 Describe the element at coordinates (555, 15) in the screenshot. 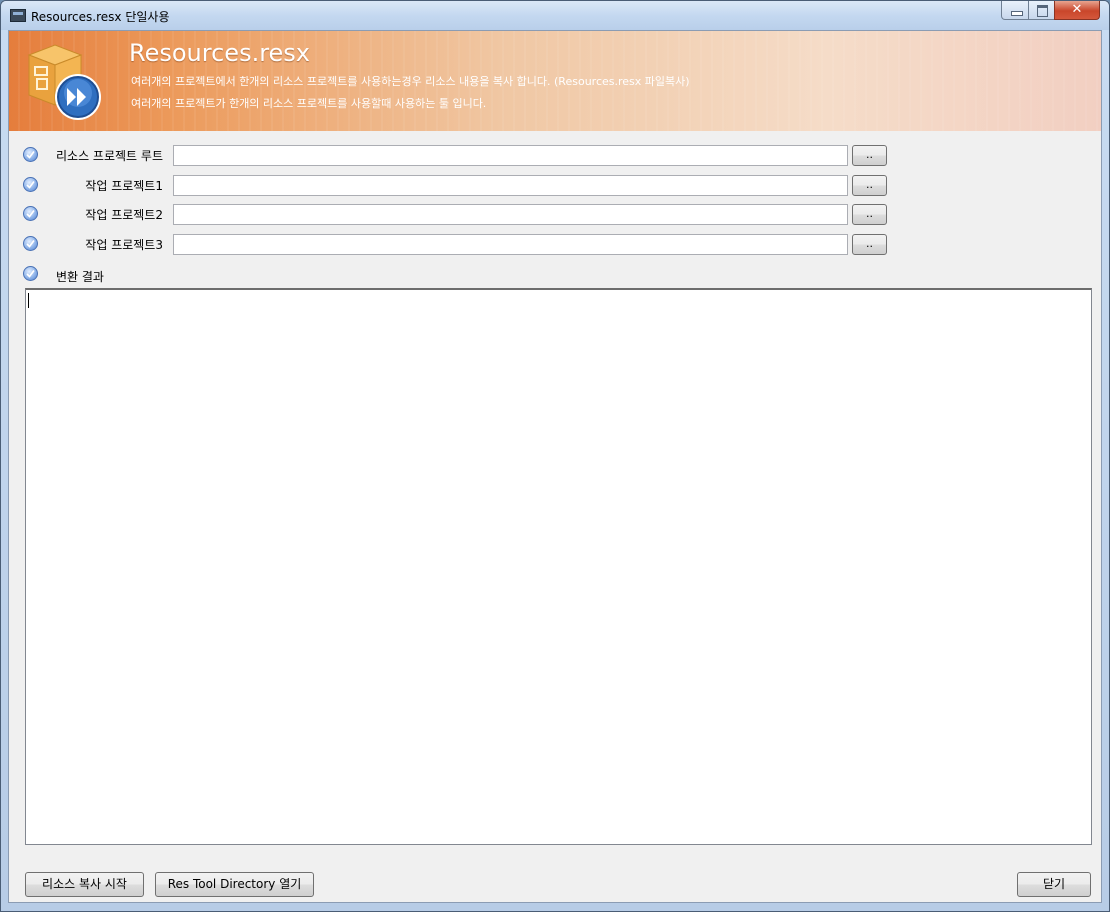

I see `title-bar: Resources.resx 단일사용 ✕` at that location.